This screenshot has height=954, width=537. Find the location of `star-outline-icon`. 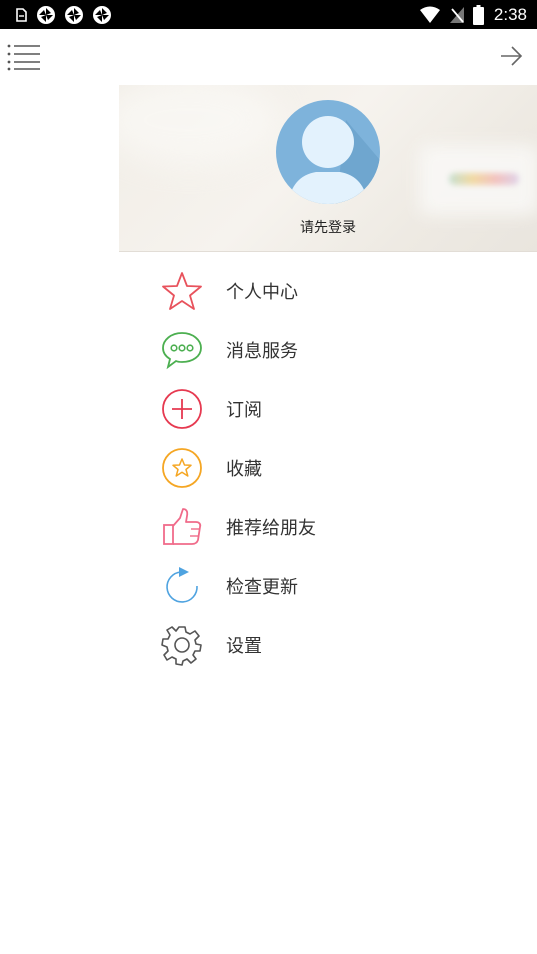

star-outline-icon is located at coordinates (182, 291).